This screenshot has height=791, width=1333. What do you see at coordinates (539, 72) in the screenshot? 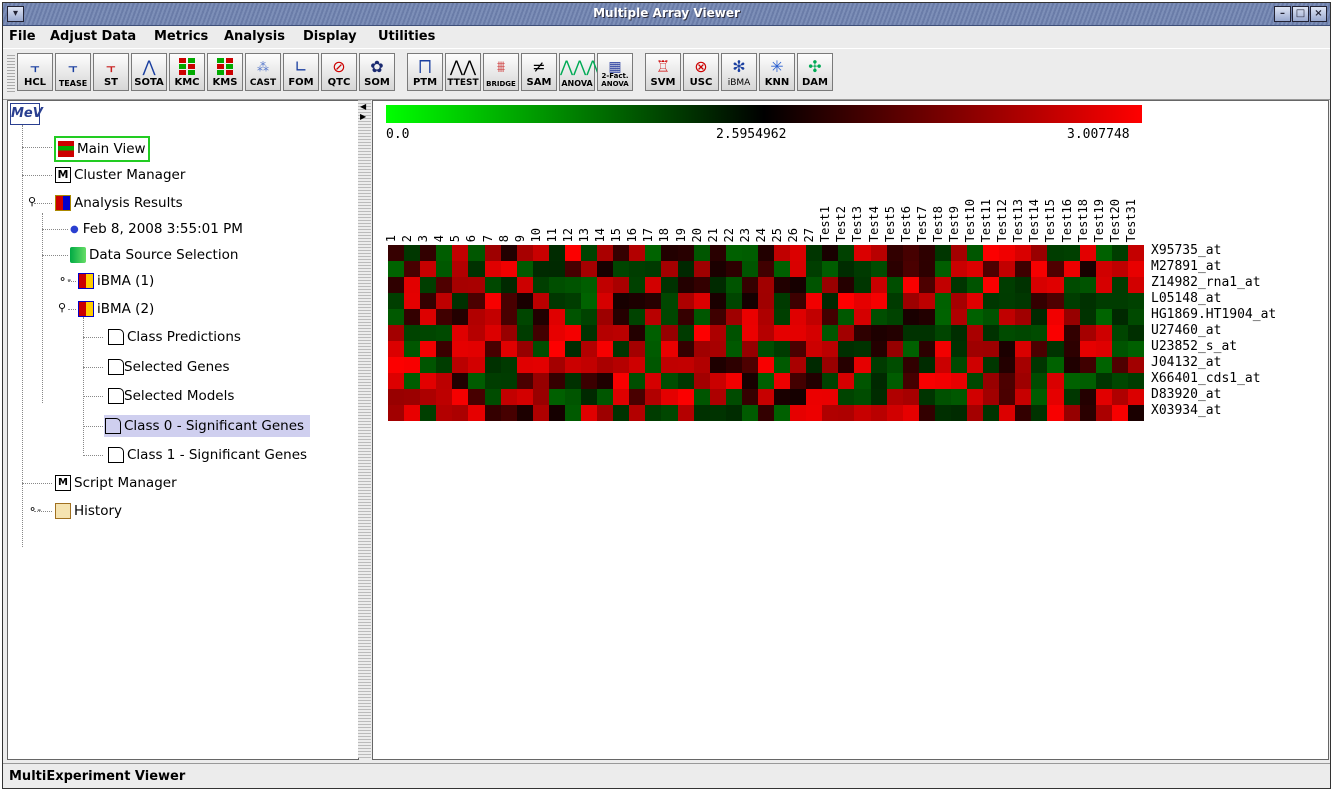
I see `sam-button: ≠ SAM` at bounding box center [539, 72].